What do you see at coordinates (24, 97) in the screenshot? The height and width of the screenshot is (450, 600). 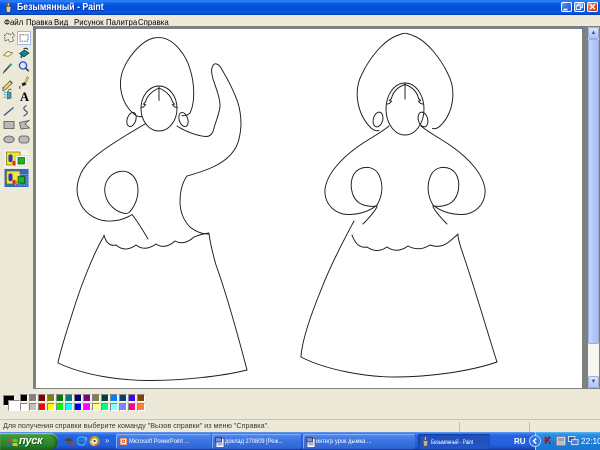 I see `svg-text: A` at bounding box center [24, 97].